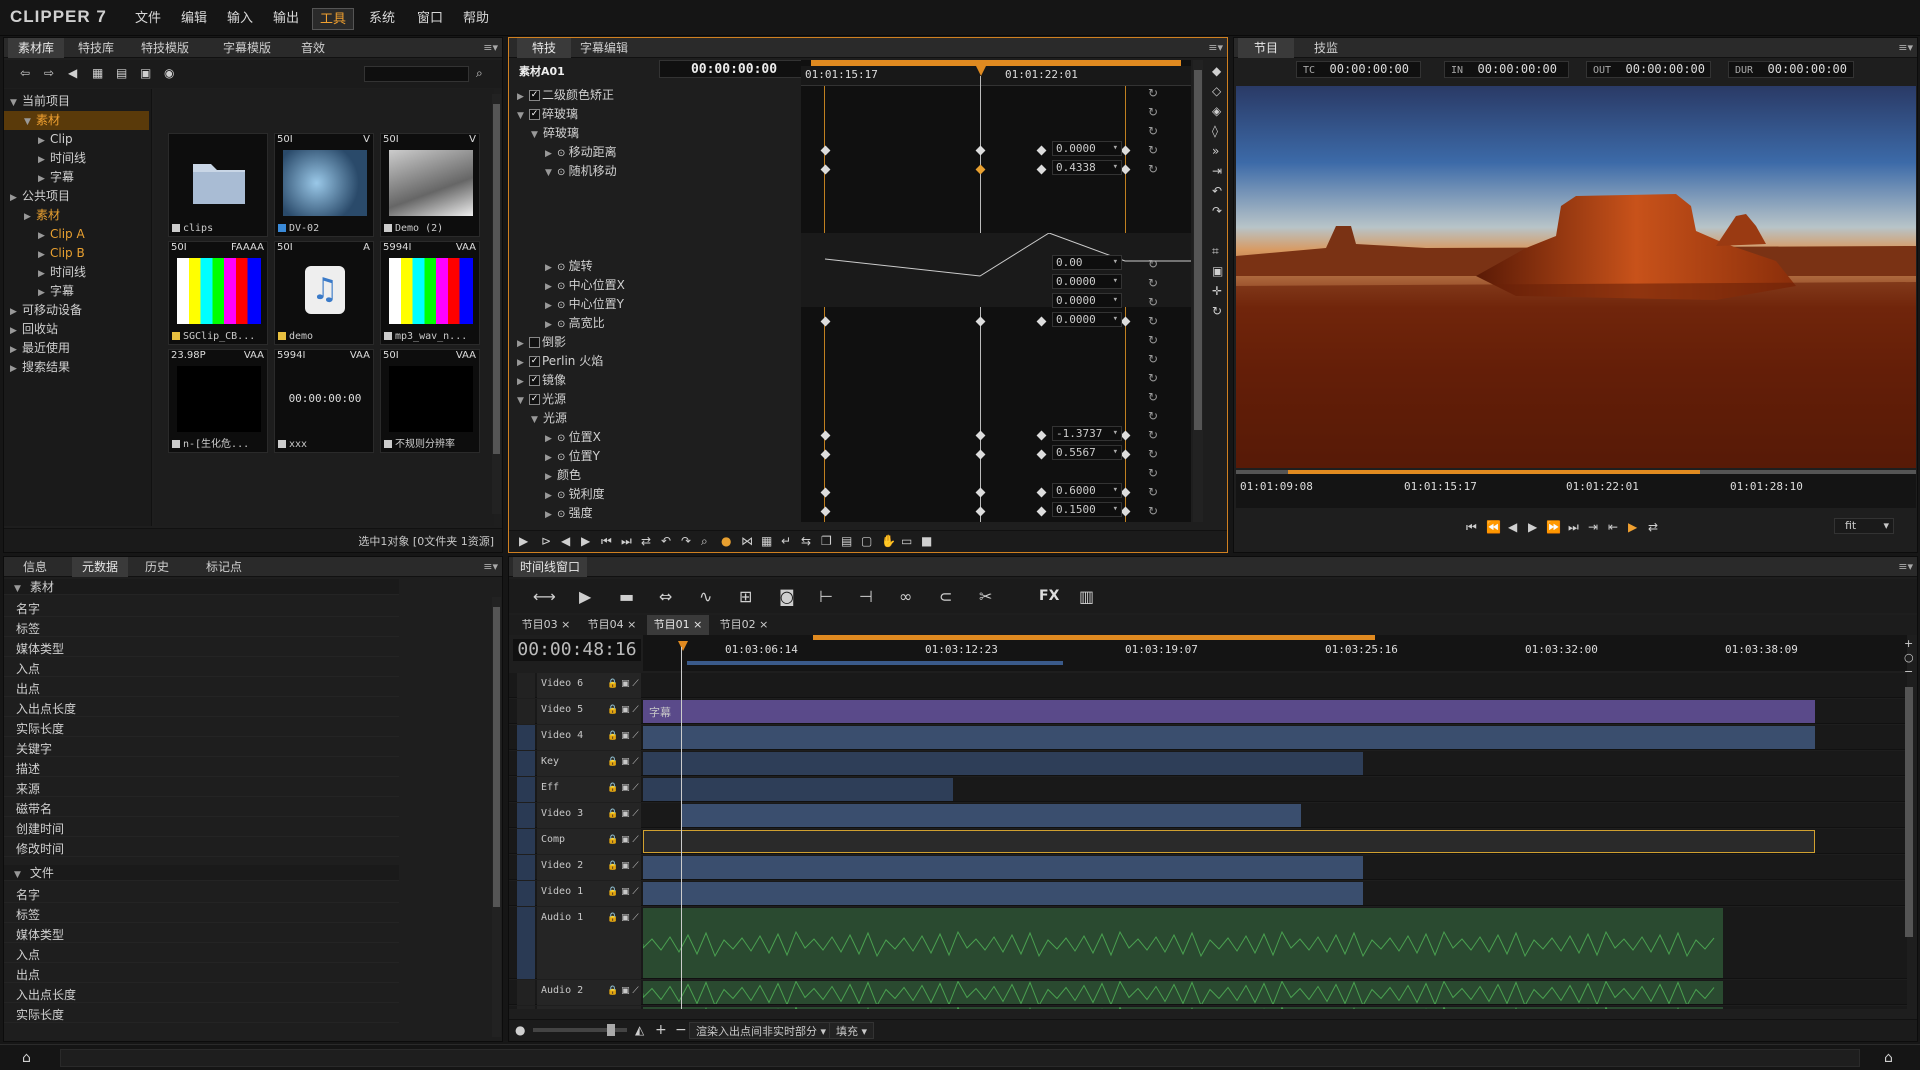 The height and width of the screenshot is (1070, 1920). Describe the element at coordinates (544, 48) in the screenshot. I see `tab-effects: 特技` at that location.